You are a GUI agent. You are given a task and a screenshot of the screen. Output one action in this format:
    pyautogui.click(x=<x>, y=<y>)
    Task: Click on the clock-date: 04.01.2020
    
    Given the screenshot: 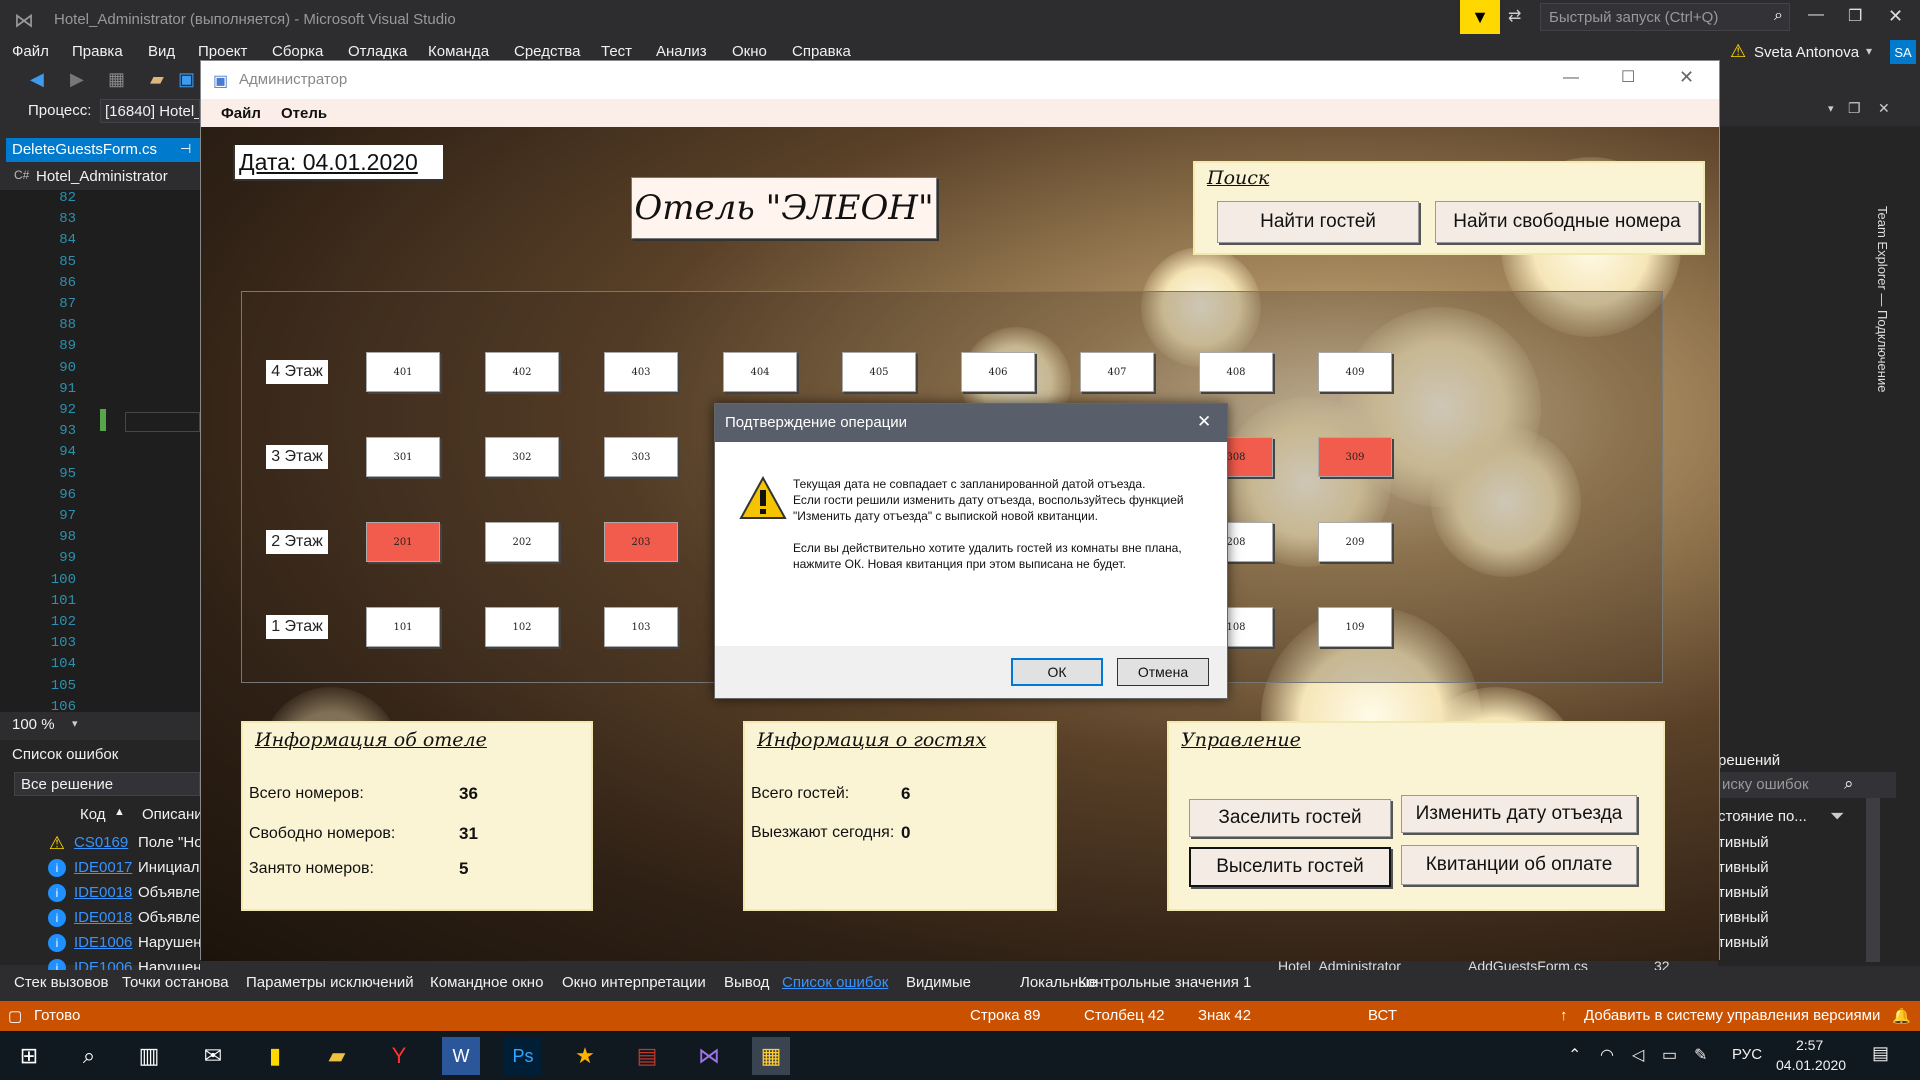 What is the action you would take?
    pyautogui.click(x=1811, y=1065)
    